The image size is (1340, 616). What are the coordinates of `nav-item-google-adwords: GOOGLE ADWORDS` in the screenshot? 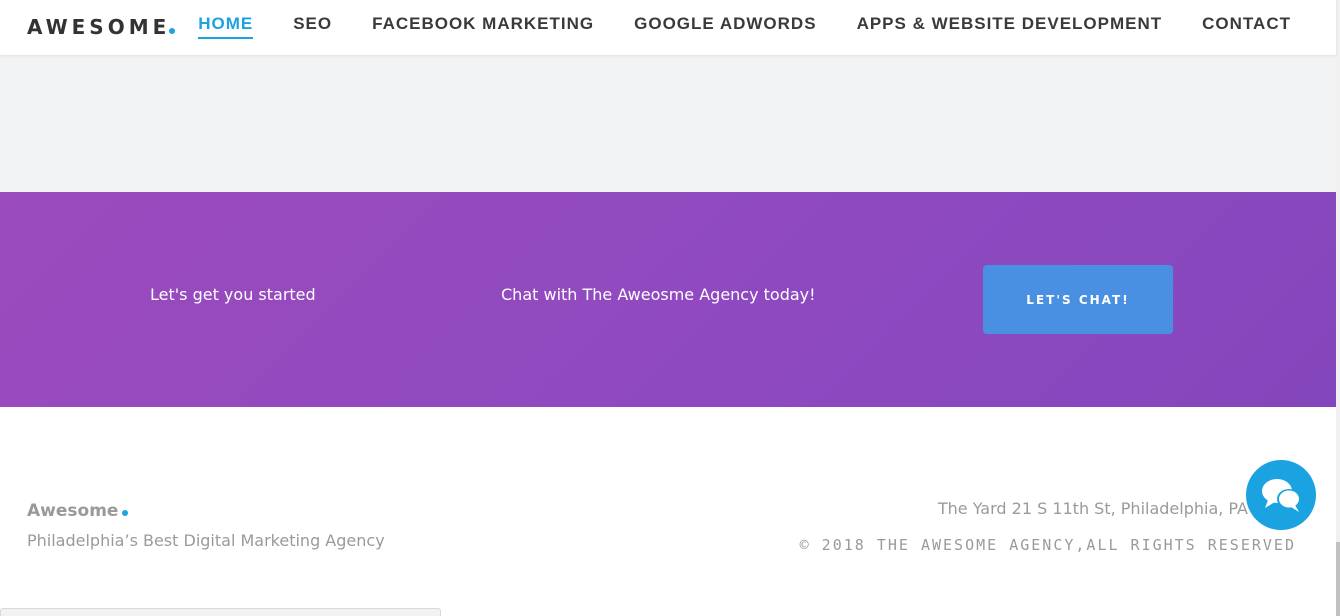 It's located at (725, 26).